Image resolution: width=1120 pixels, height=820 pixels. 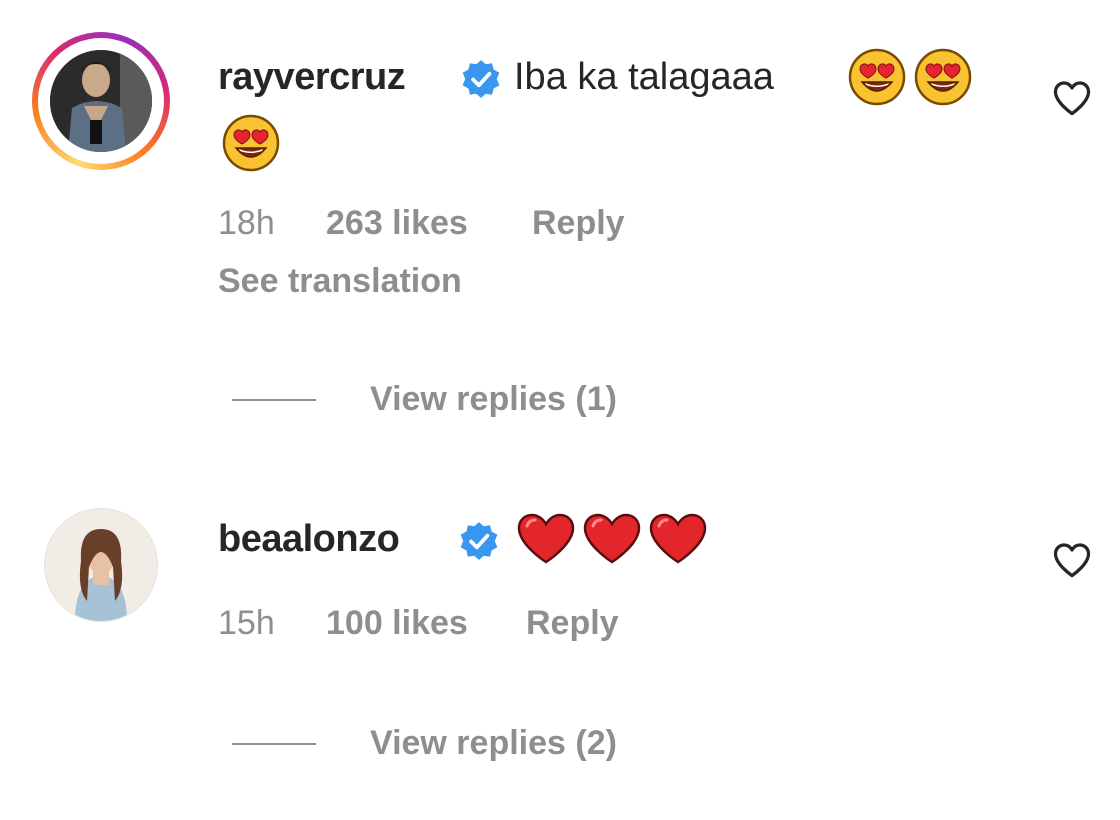 I want to click on avatar, so click(x=101, y=565).